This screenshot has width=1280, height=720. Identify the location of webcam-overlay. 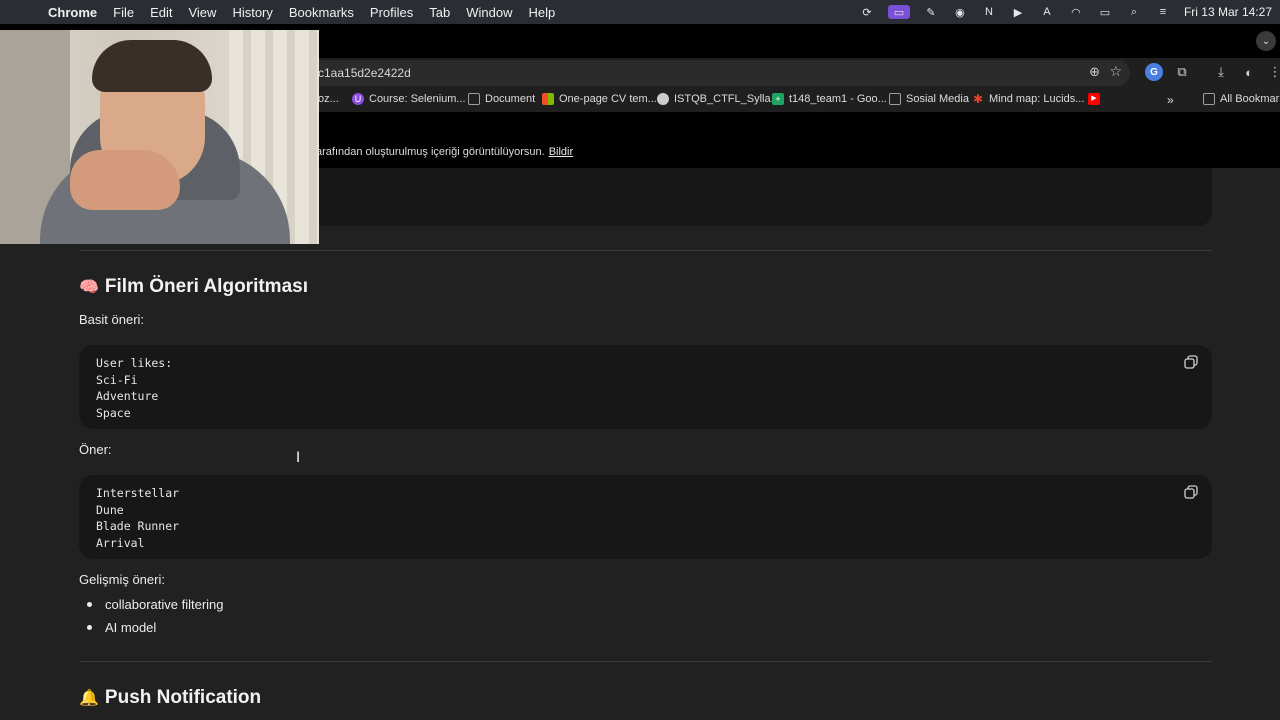
(159, 137).